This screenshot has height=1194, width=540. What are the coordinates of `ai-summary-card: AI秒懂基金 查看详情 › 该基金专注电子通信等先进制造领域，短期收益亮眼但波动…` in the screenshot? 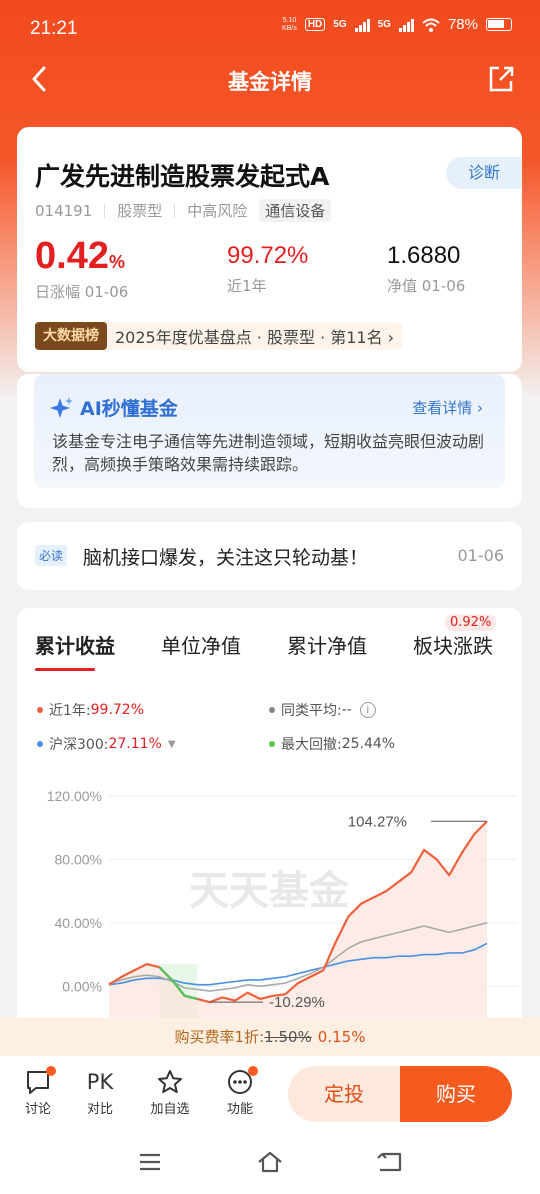 It's located at (269, 441).